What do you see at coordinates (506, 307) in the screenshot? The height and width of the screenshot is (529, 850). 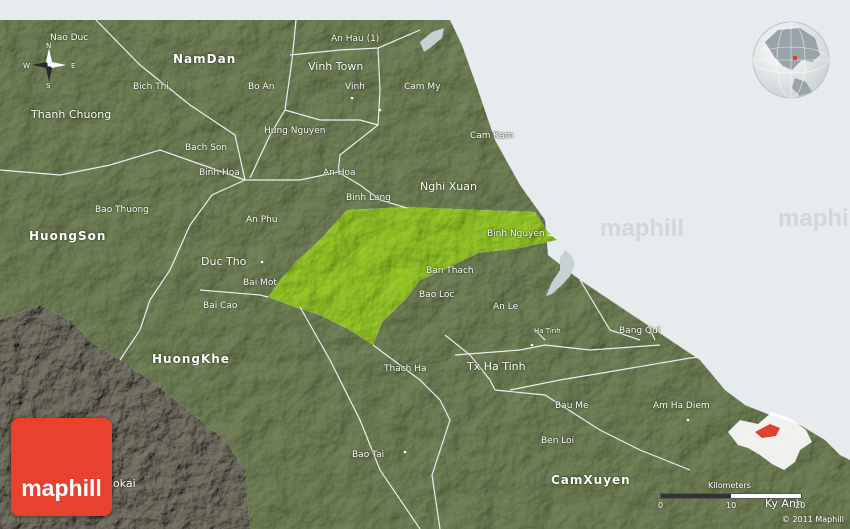 I see `place-label: An Le` at bounding box center [506, 307].